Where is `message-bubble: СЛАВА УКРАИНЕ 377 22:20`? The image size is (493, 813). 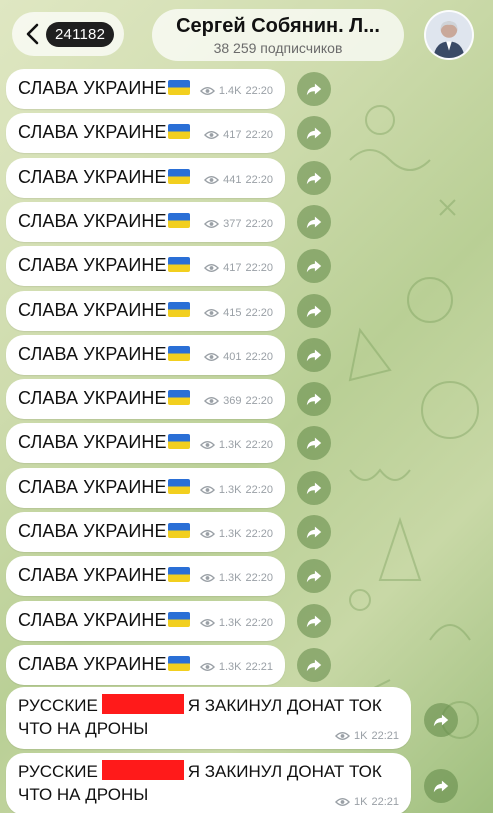
message-bubble: СЛАВА УКРАИНЕ 377 22:20 is located at coordinates (145, 222).